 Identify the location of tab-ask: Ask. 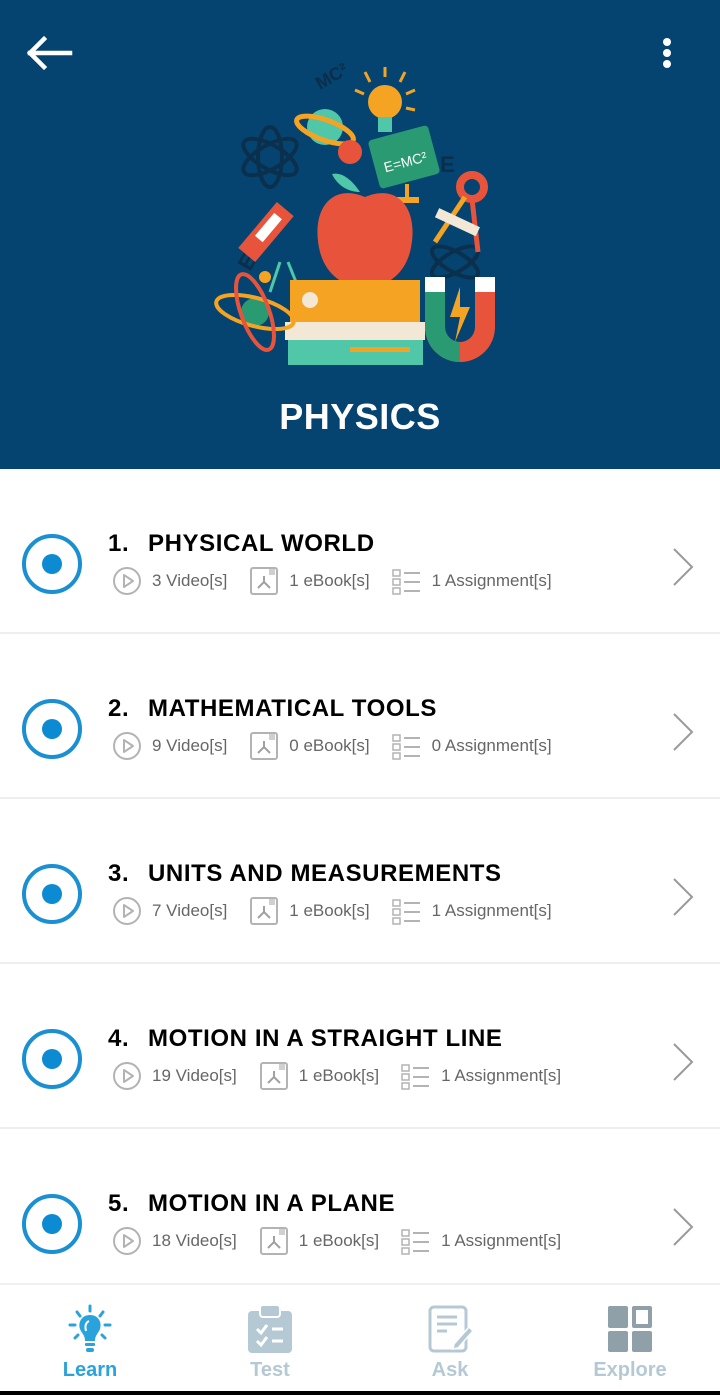
(450, 1340).